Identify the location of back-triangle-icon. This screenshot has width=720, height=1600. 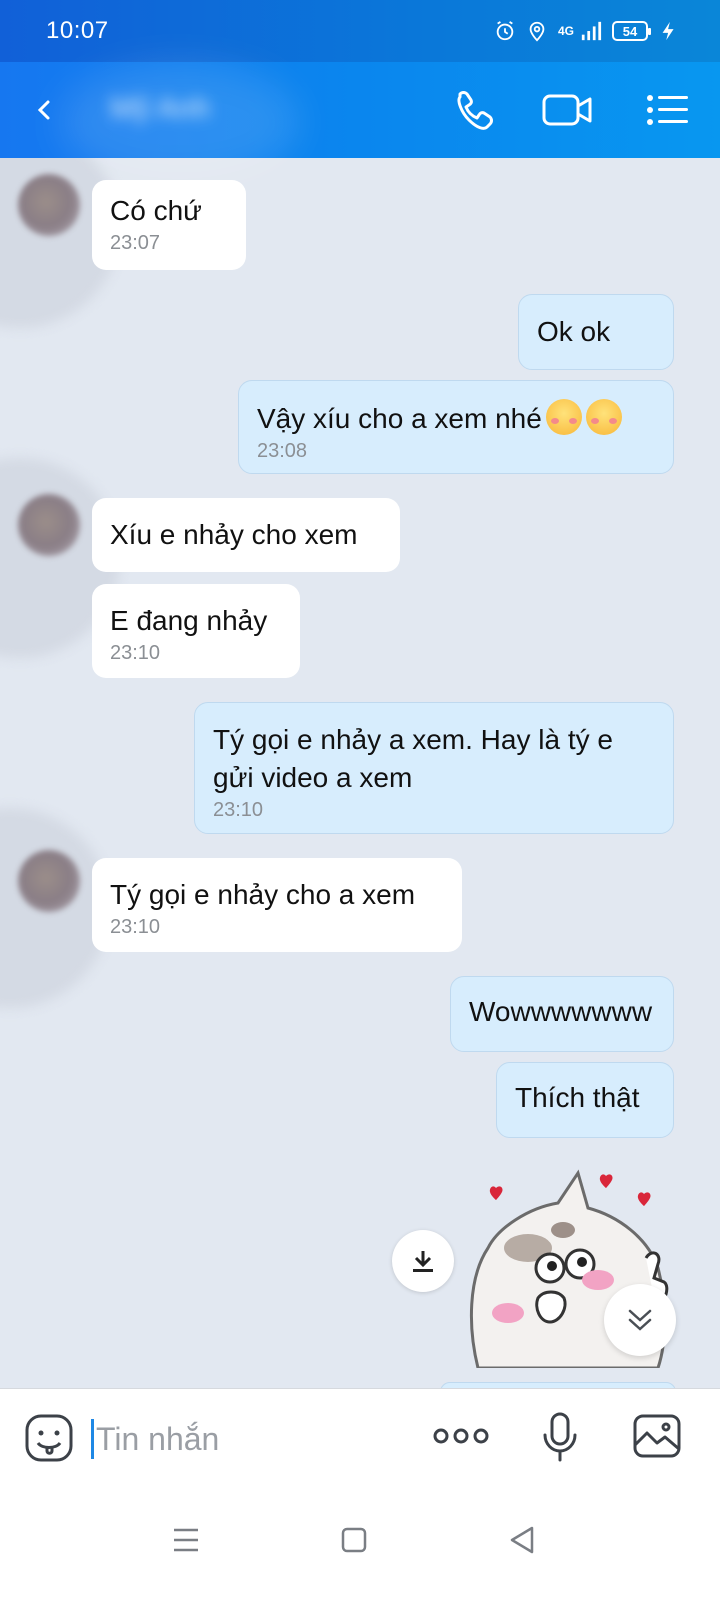
(522, 1540).